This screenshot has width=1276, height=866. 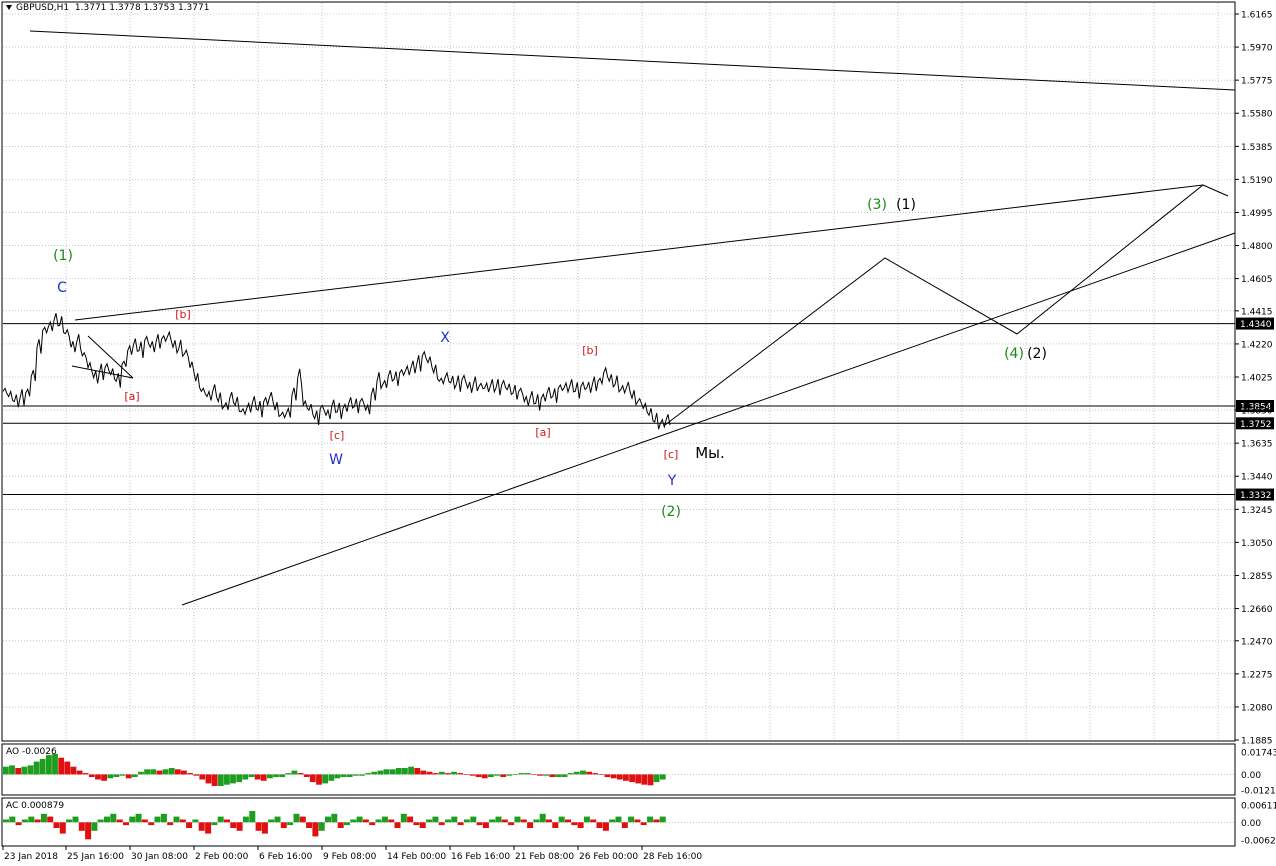 I want to click on indicator-tick-label: 0.00, so click(x=1251, y=824).